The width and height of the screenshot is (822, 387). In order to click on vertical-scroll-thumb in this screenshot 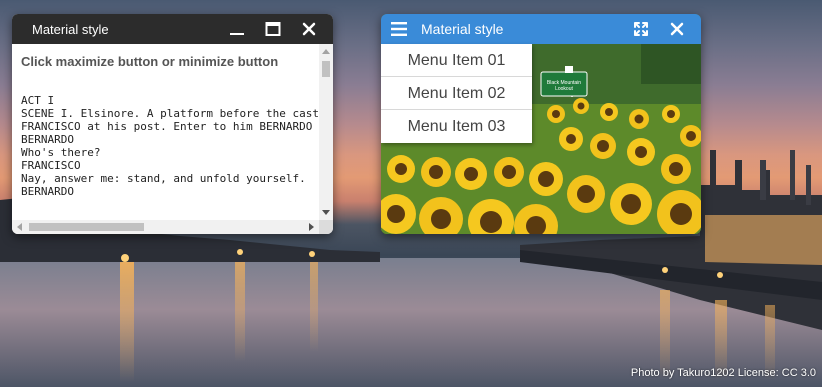, I will do `click(326, 69)`.